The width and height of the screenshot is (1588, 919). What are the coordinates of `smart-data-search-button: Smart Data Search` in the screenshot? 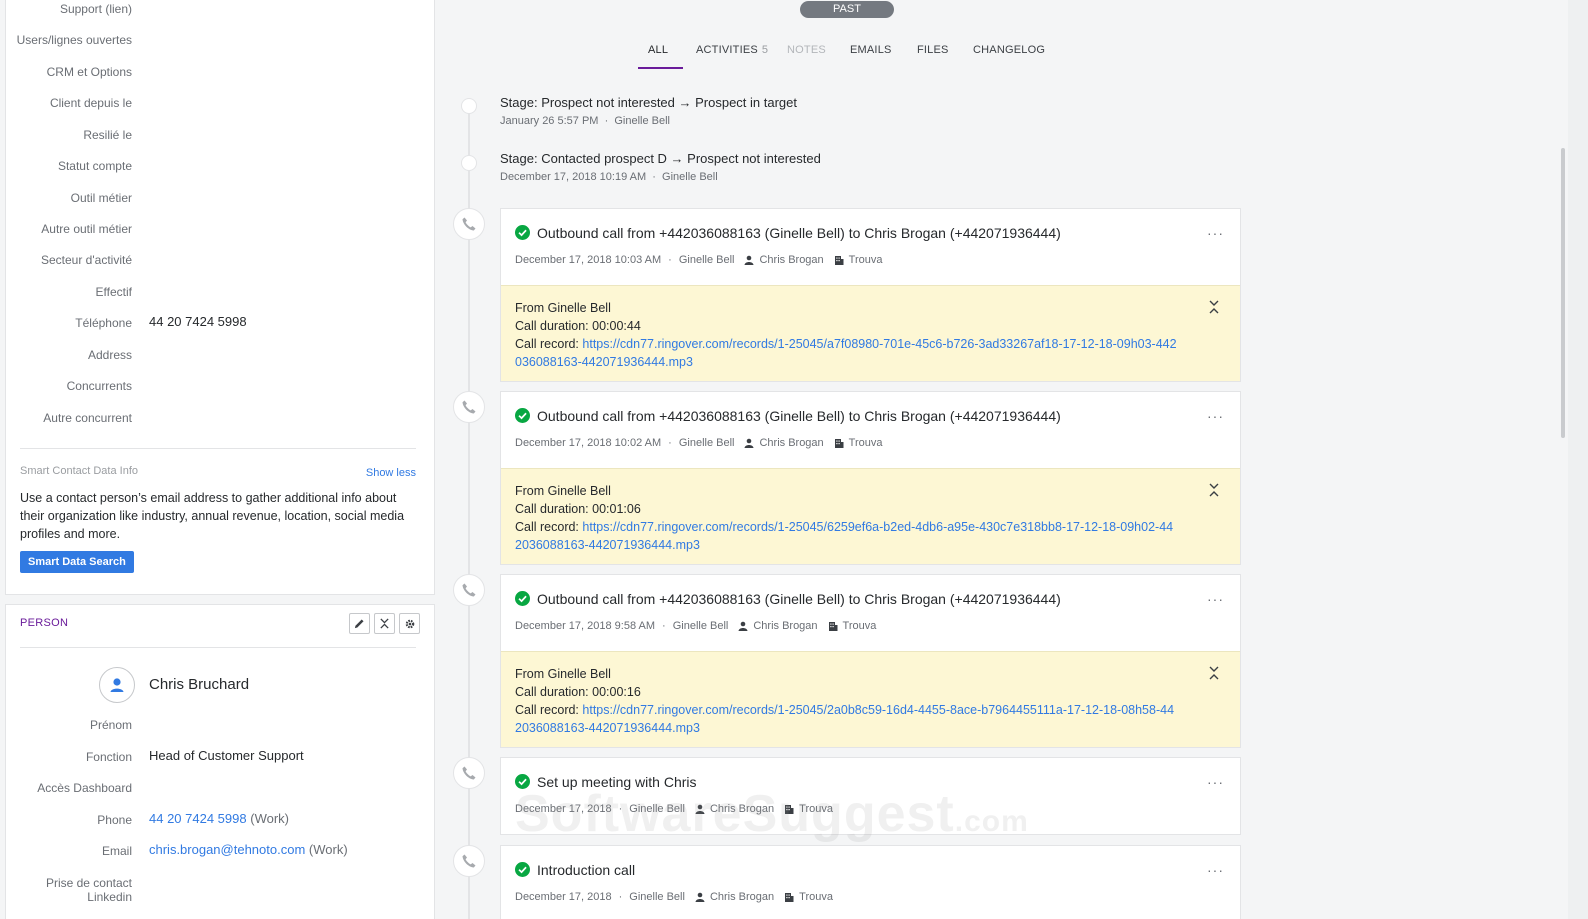 It's located at (77, 562).